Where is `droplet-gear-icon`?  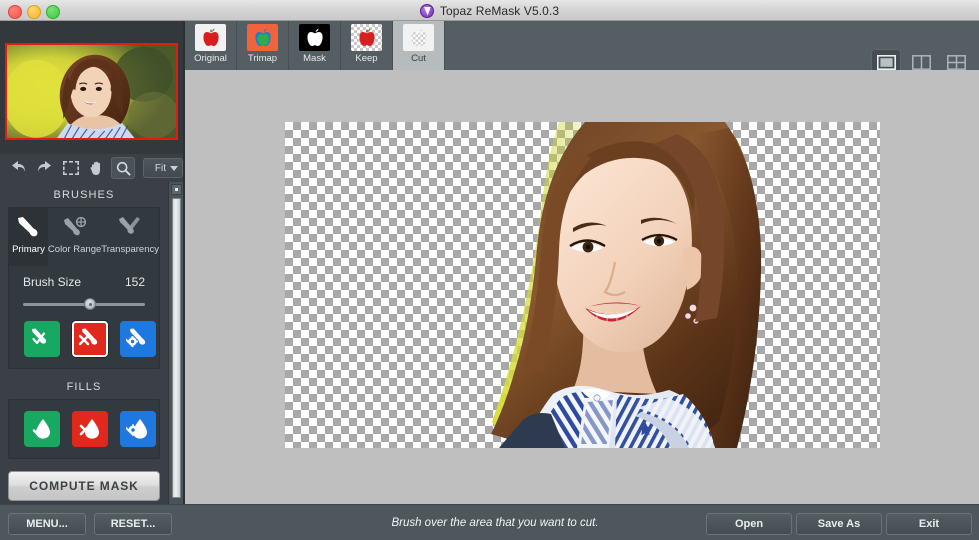
droplet-gear-icon is located at coordinates (136, 429).